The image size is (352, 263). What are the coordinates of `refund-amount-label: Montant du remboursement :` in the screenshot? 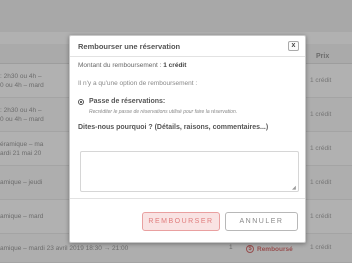 It's located at (121, 65).